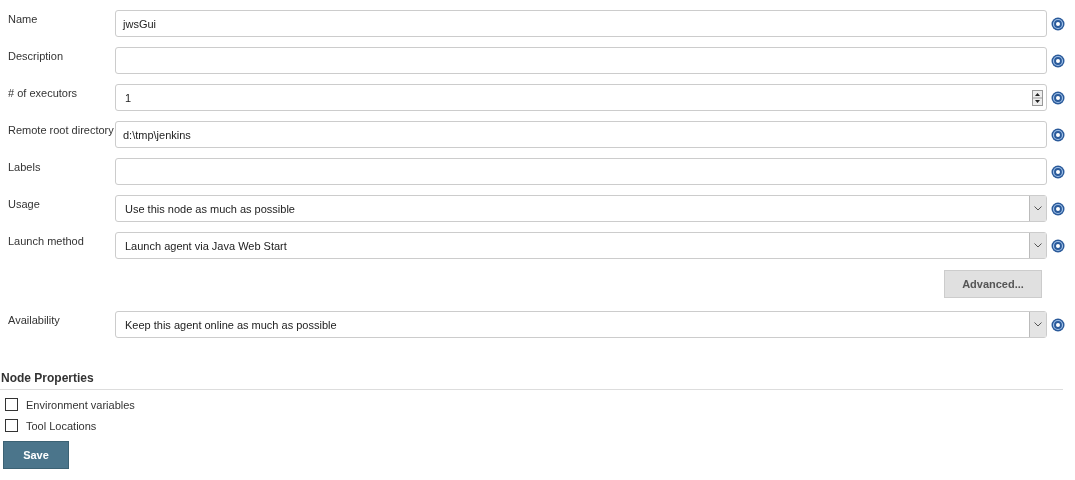 This screenshot has height=480, width=1075. What do you see at coordinates (581, 245) in the screenshot?
I see `dropdown: Launch agent via Java Web Start` at bounding box center [581, 245].